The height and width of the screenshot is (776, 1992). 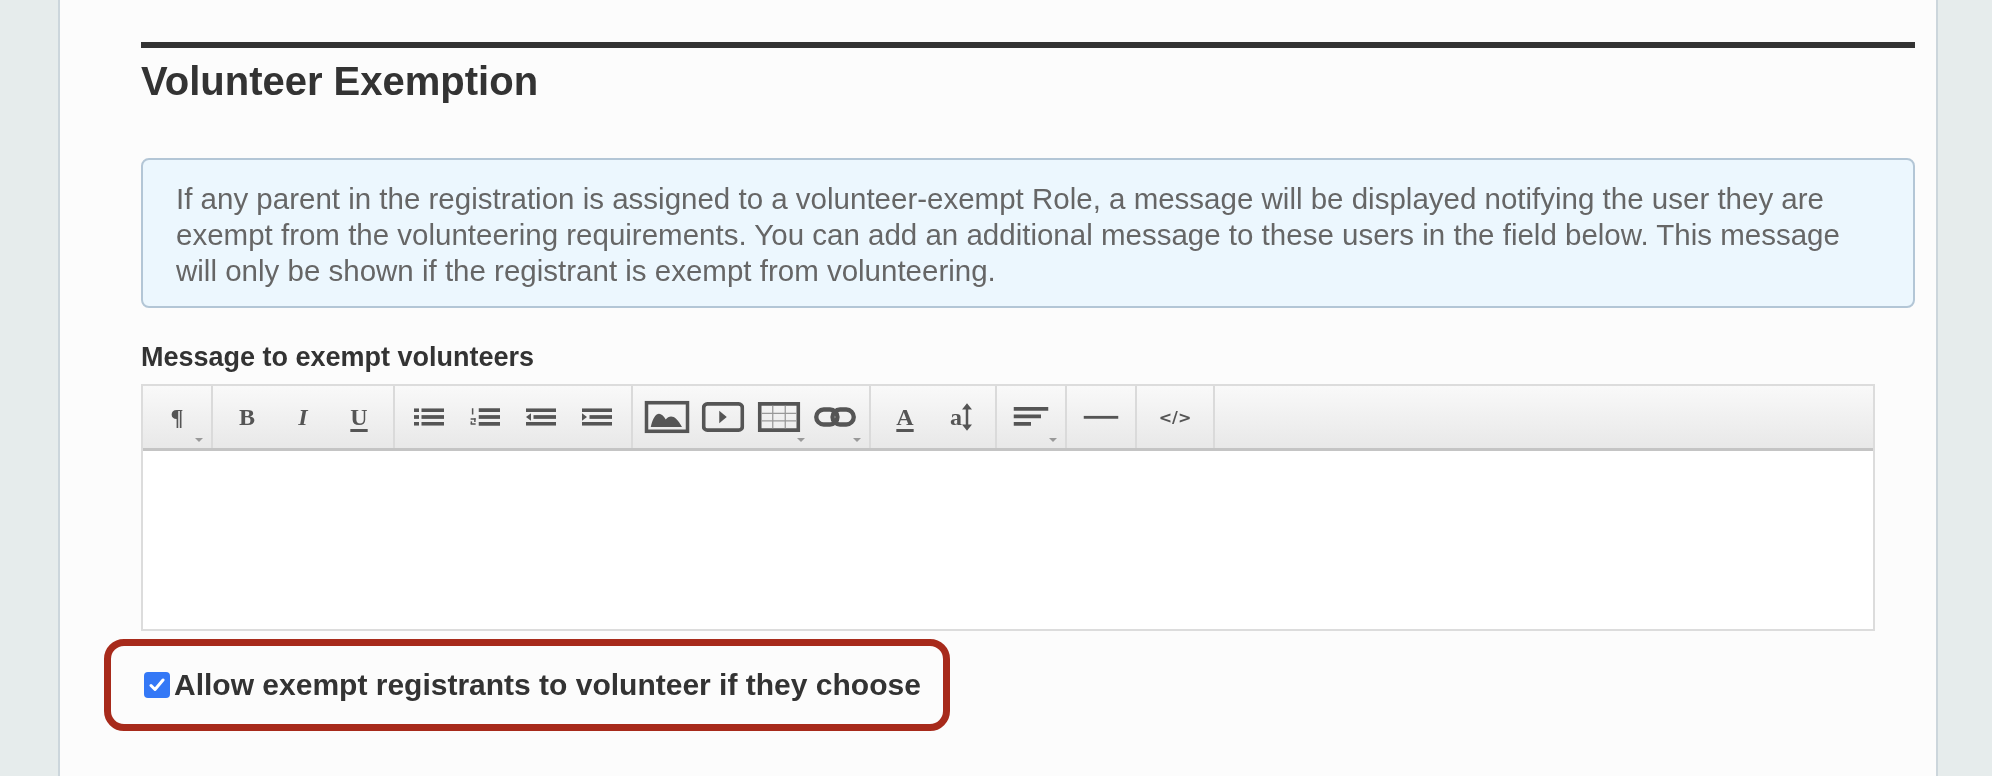 I want to click on bold-button: B, so click(x=247, y=417).